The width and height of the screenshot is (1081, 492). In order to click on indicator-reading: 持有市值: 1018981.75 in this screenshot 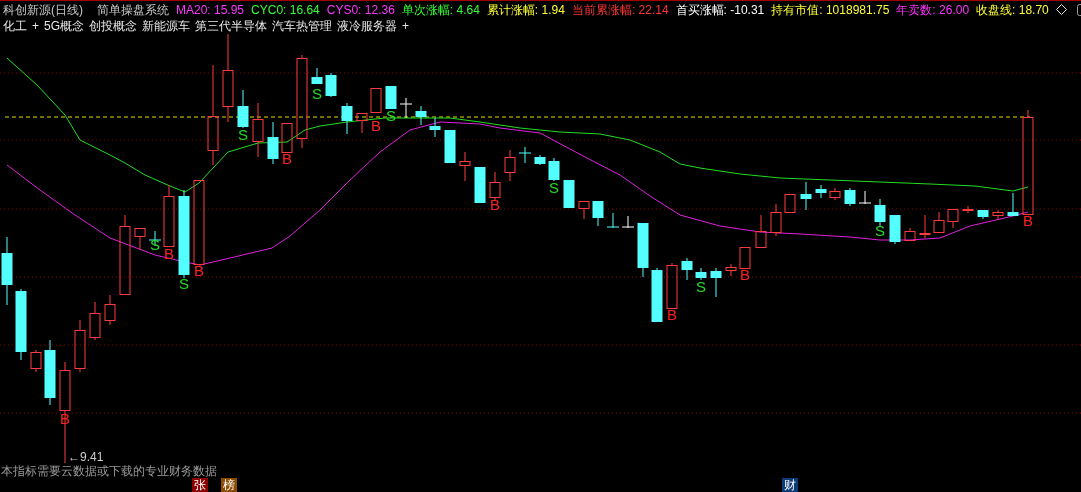, I will do `click(830, 9)`.